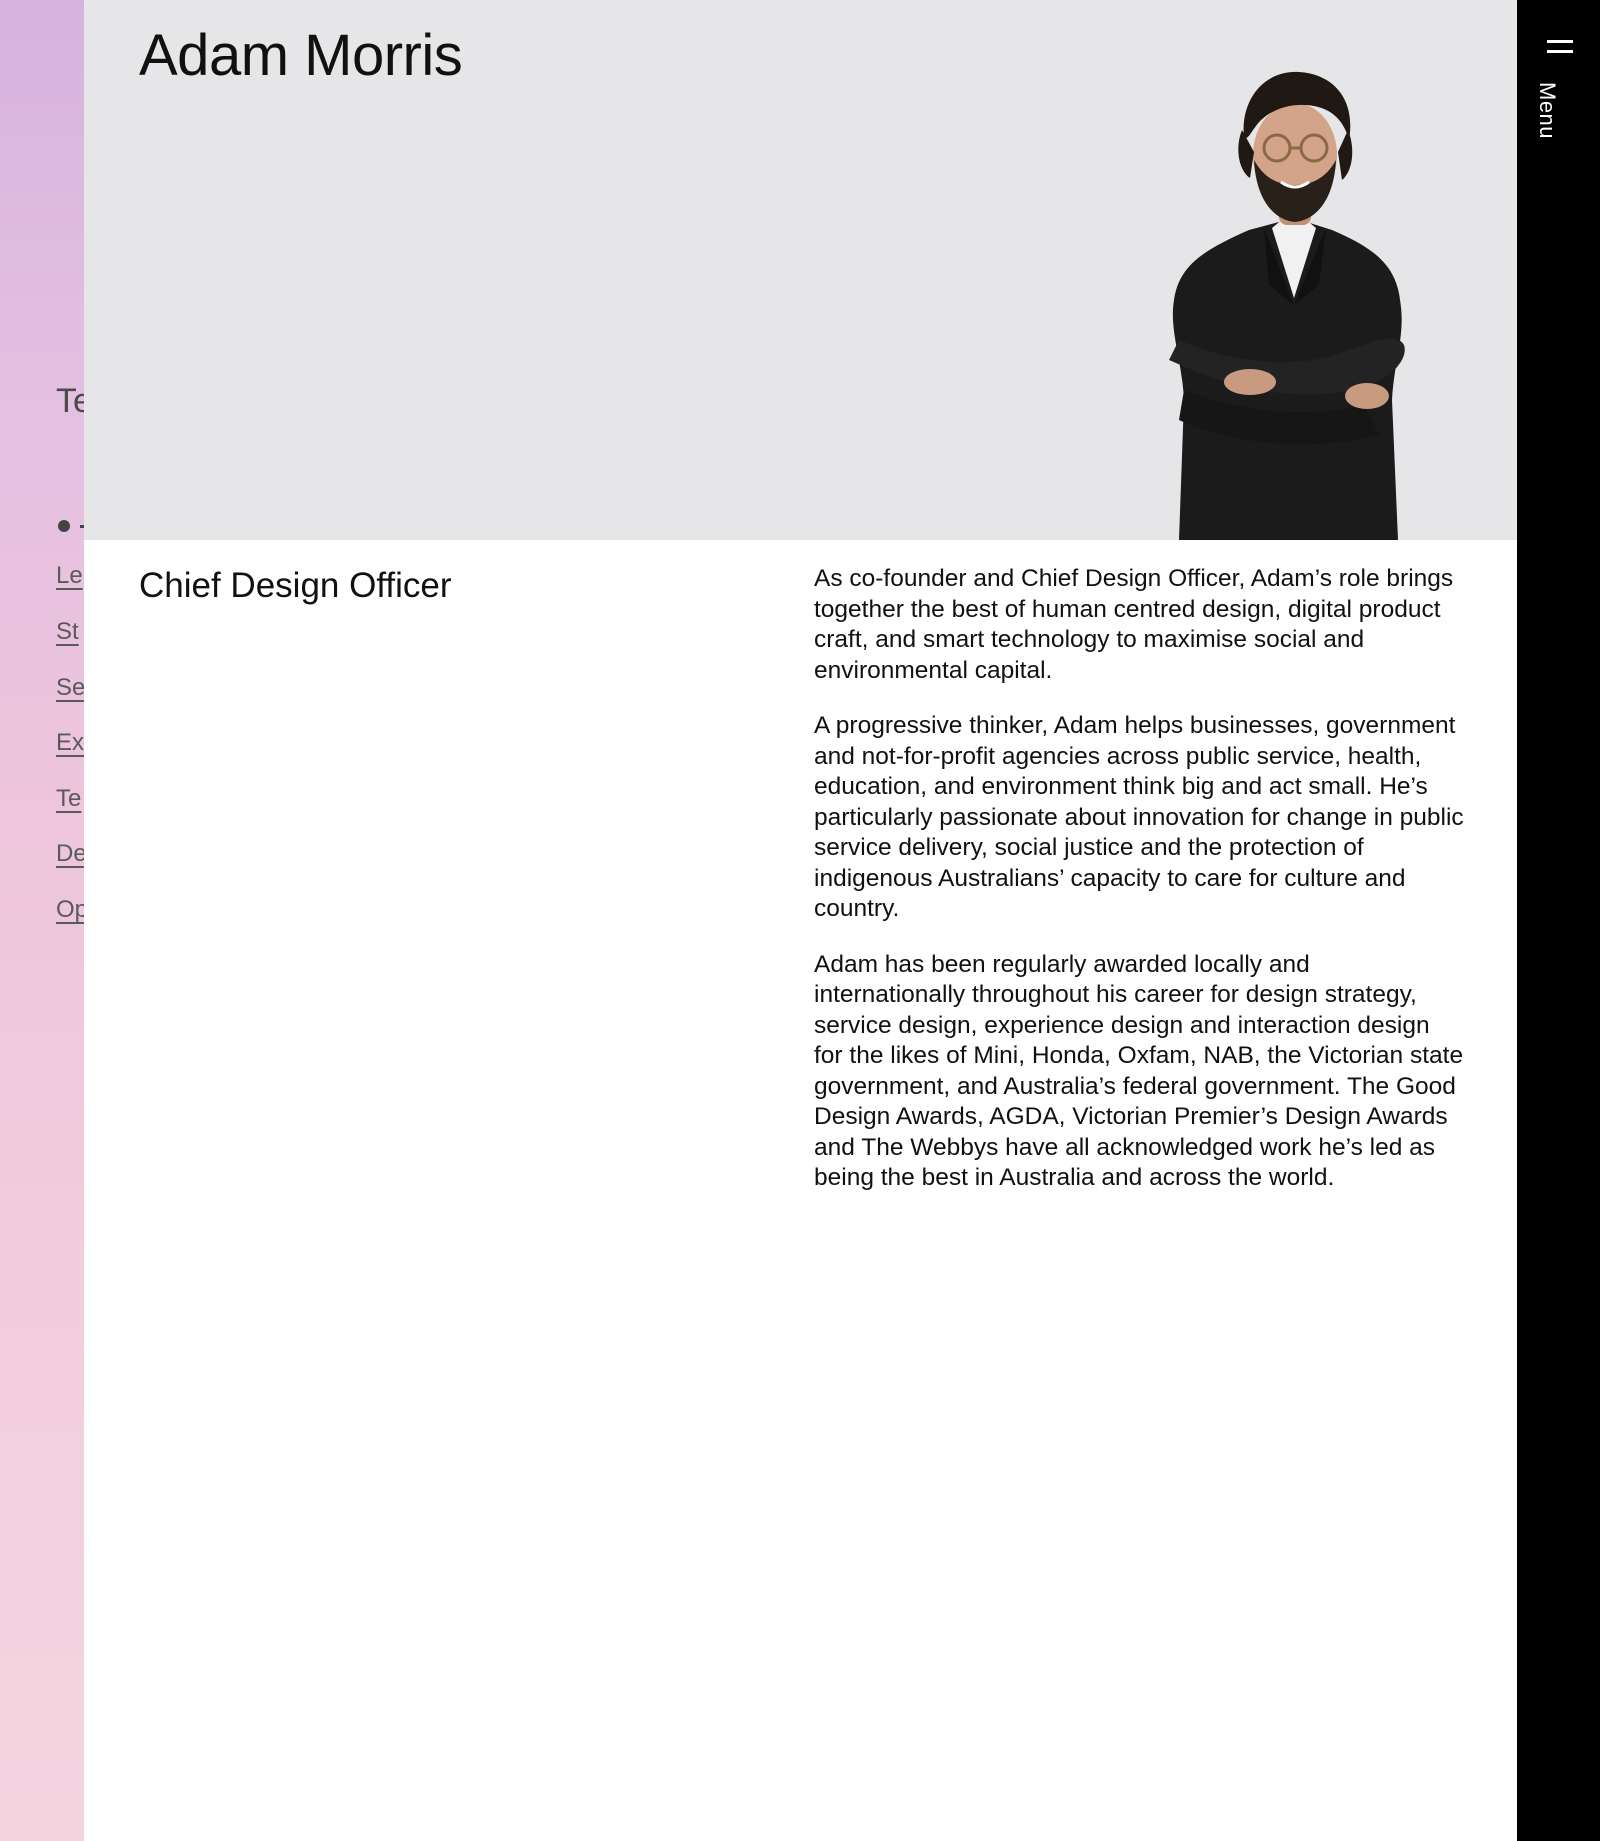  Describe the element at coordinates (1287, 305) in the screenshot. I see `portrait-image` at that location.